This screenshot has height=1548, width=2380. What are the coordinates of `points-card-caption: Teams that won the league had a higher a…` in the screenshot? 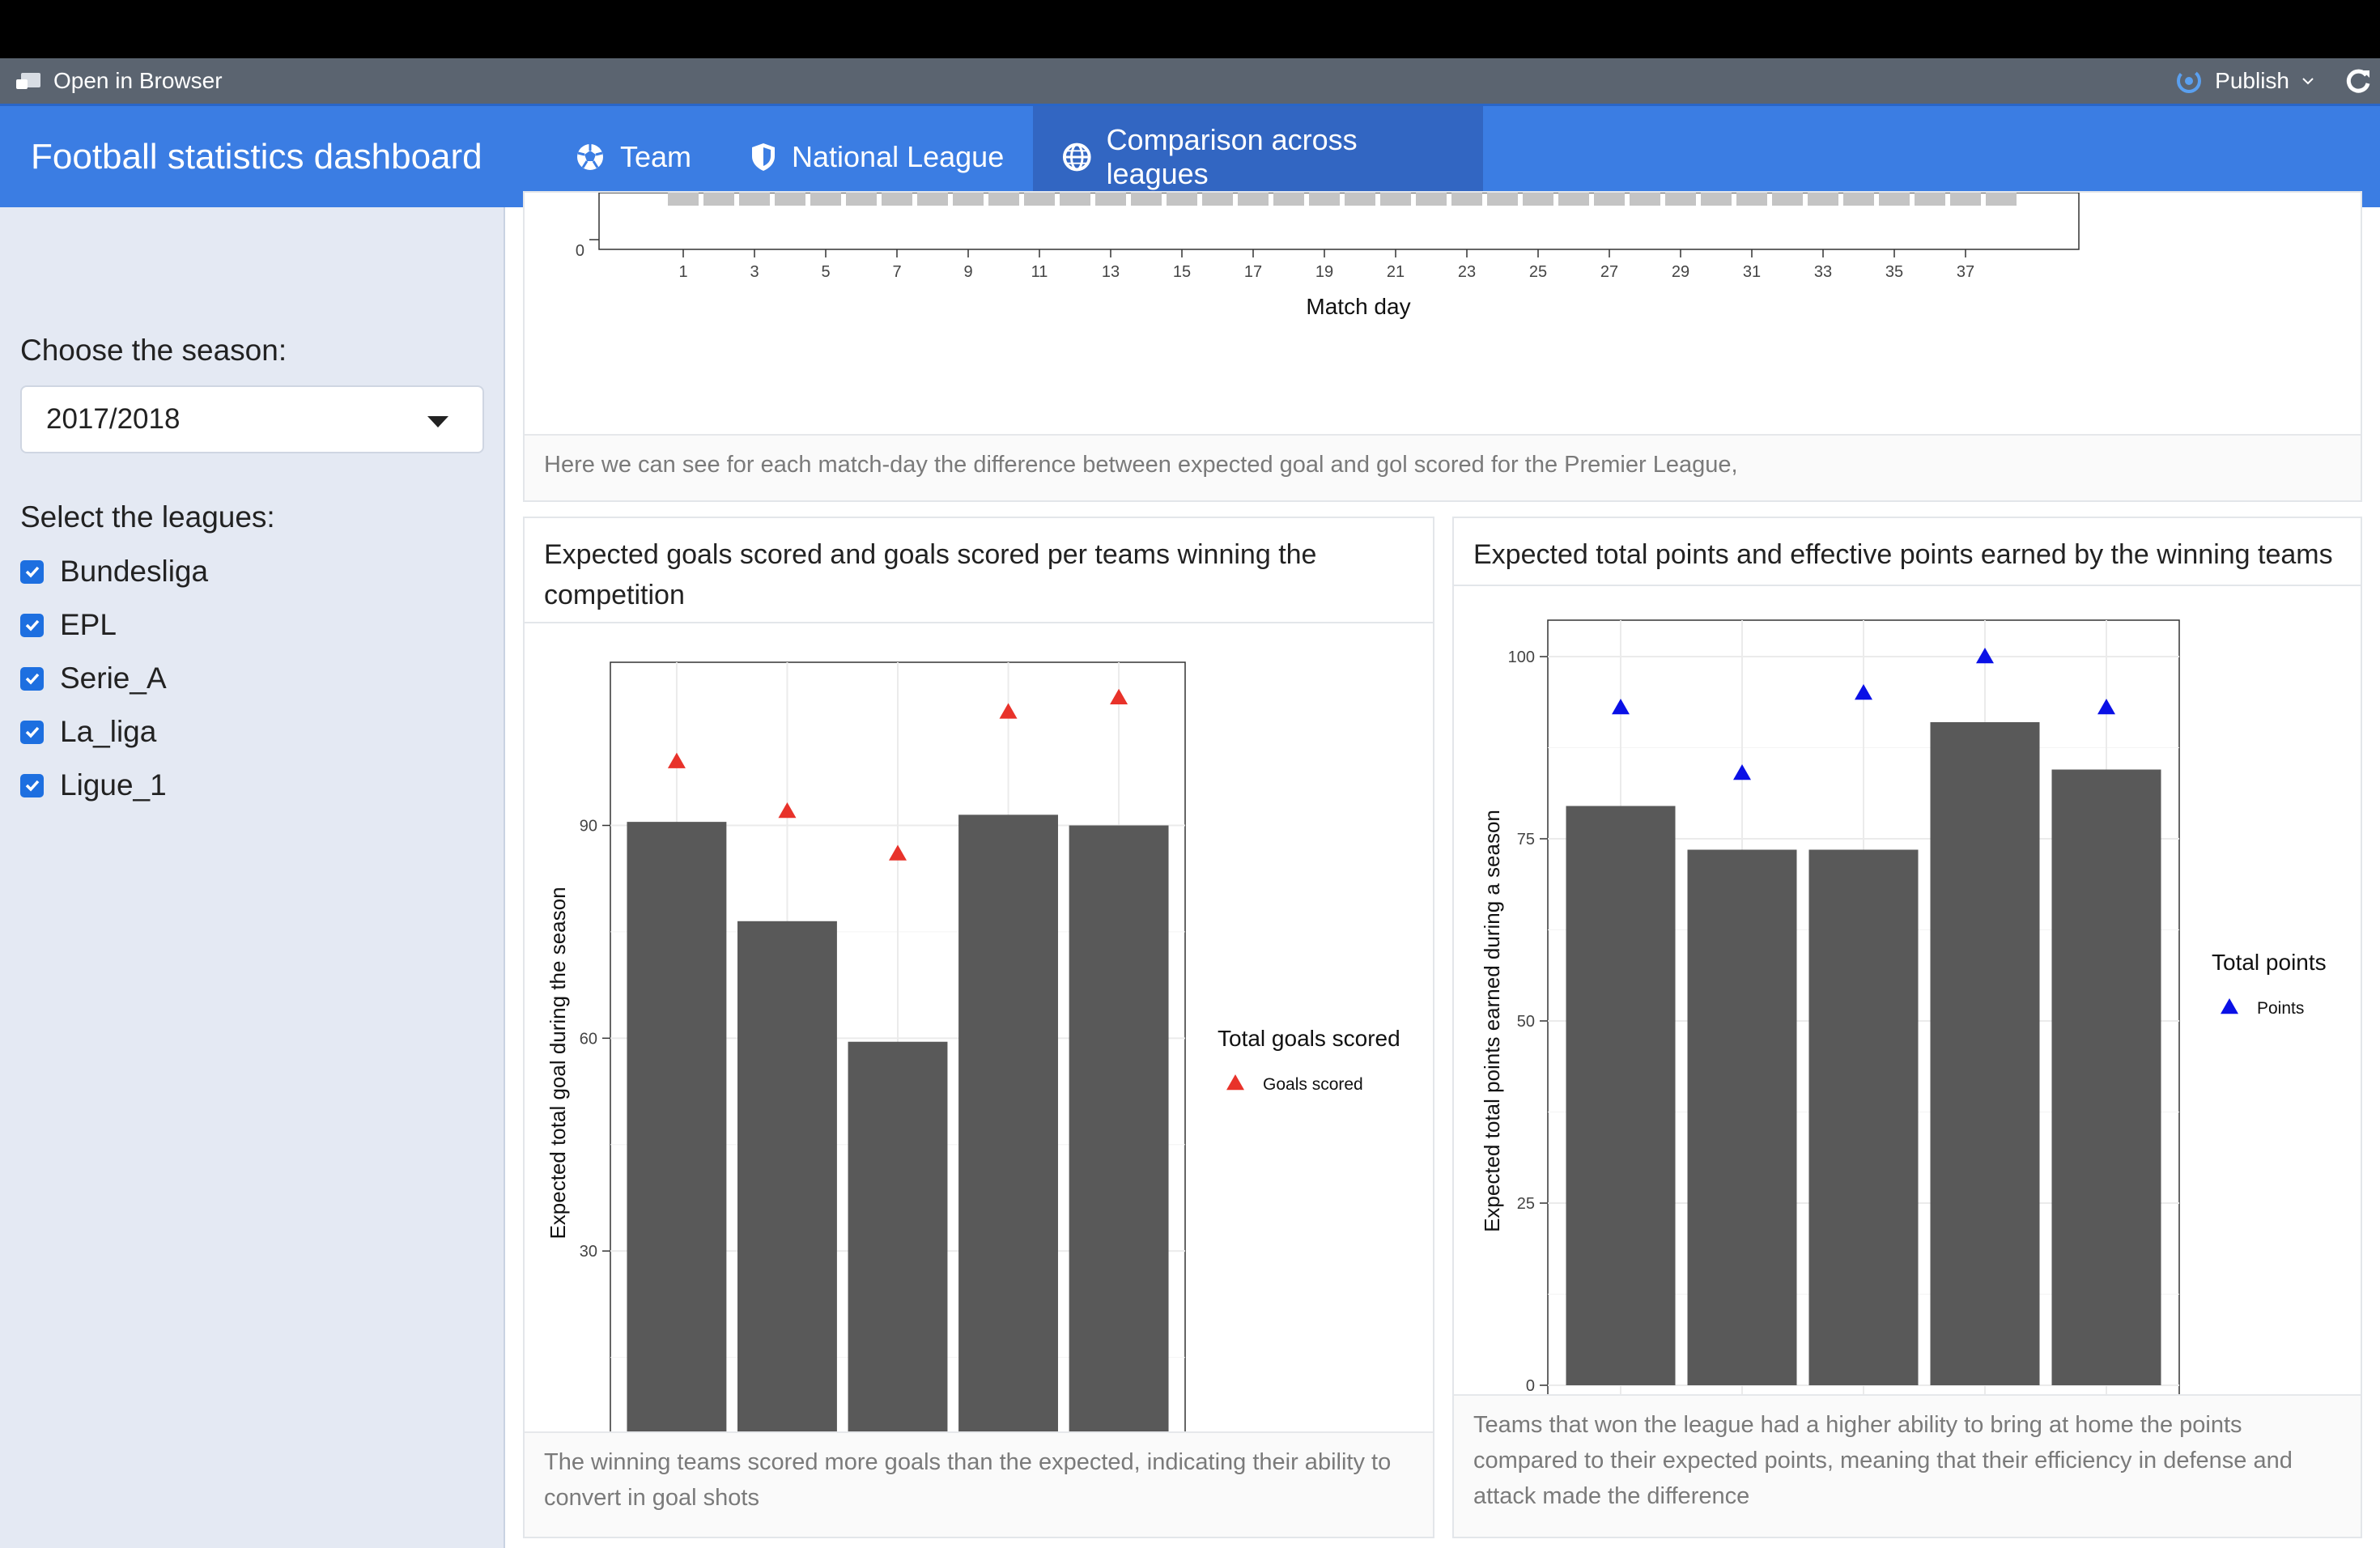 It's located at (1908, 1465).